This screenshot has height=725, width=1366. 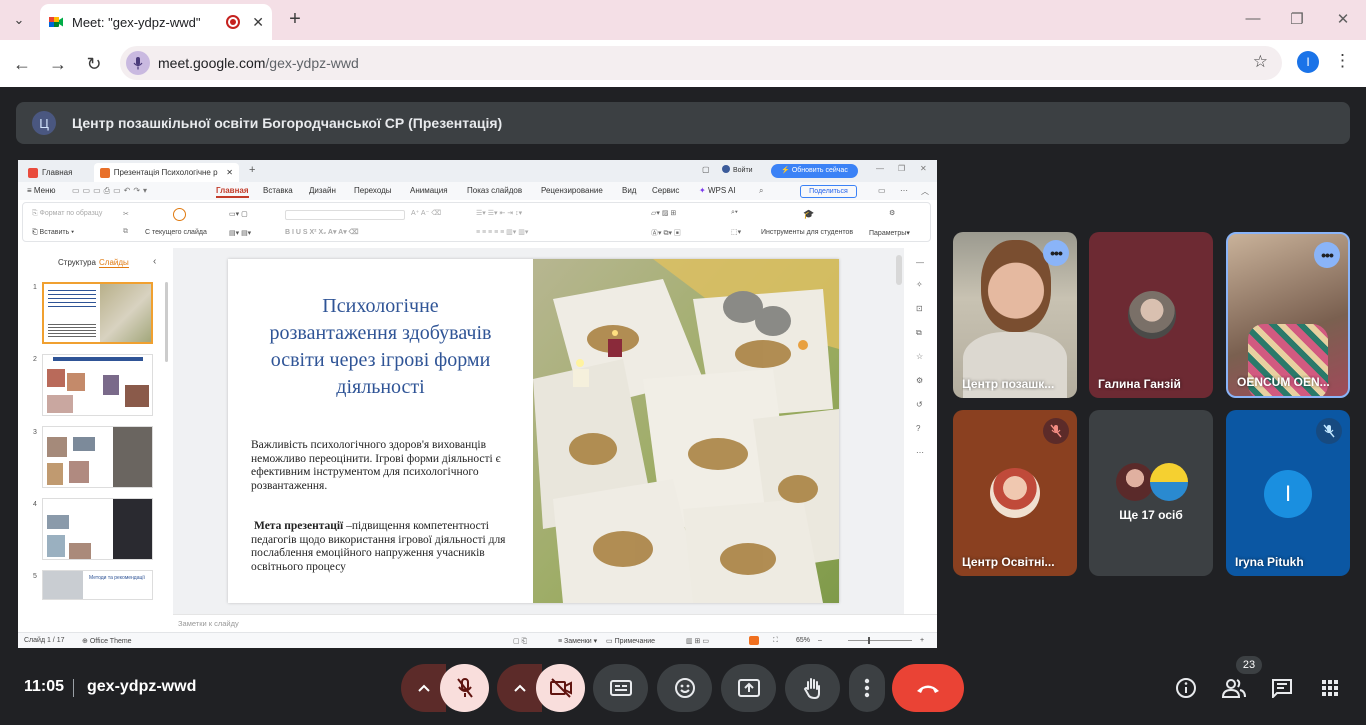 I want to click on window-close-icon: ✕, so click(x=1343, y=19).